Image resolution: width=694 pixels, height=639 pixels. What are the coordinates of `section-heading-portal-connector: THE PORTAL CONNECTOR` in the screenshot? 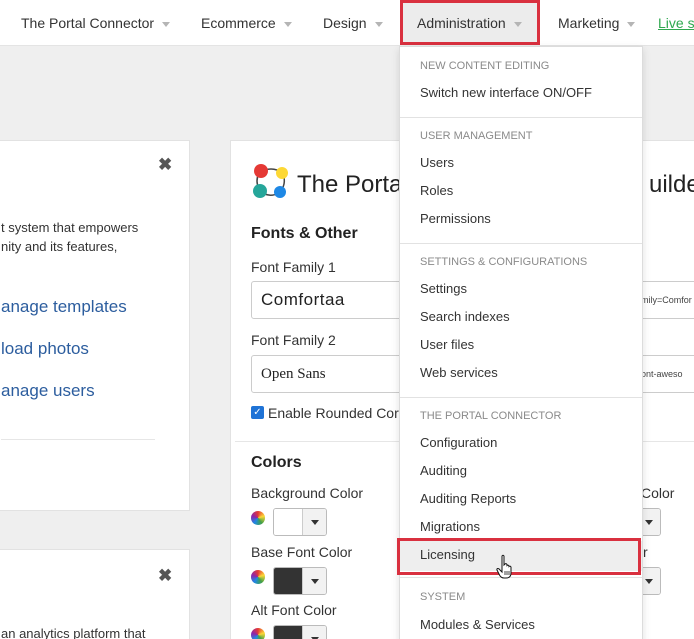 It's located at (491, 416).